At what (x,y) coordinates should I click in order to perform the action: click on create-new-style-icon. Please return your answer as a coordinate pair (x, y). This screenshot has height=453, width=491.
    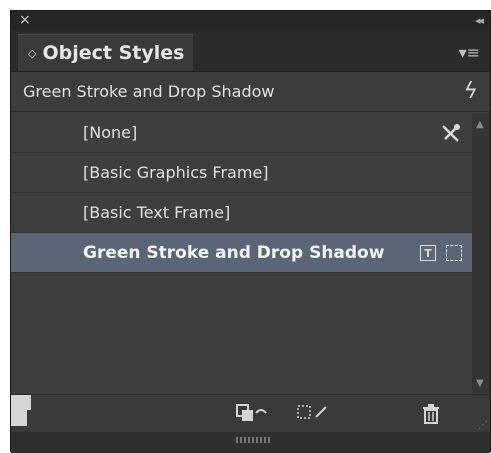
    Looking at the image, I should click on (19, 418).